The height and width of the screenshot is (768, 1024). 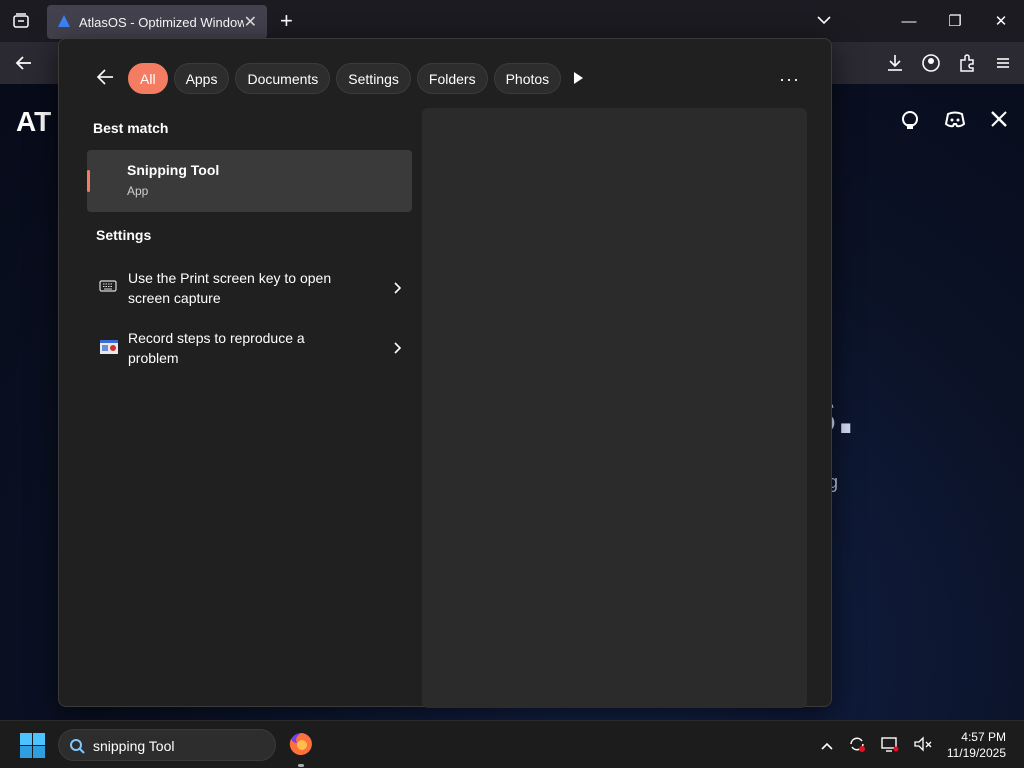 I want to click on extensions-icon, so click(x=967, y=63).